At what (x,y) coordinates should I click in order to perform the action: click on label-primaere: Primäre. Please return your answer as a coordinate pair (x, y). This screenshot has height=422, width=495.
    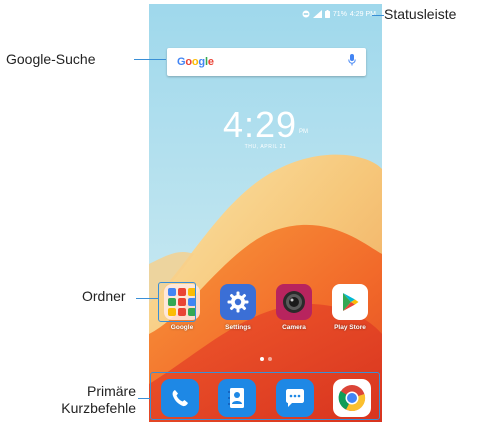
    Looking at the image, I should click on (111, 391).